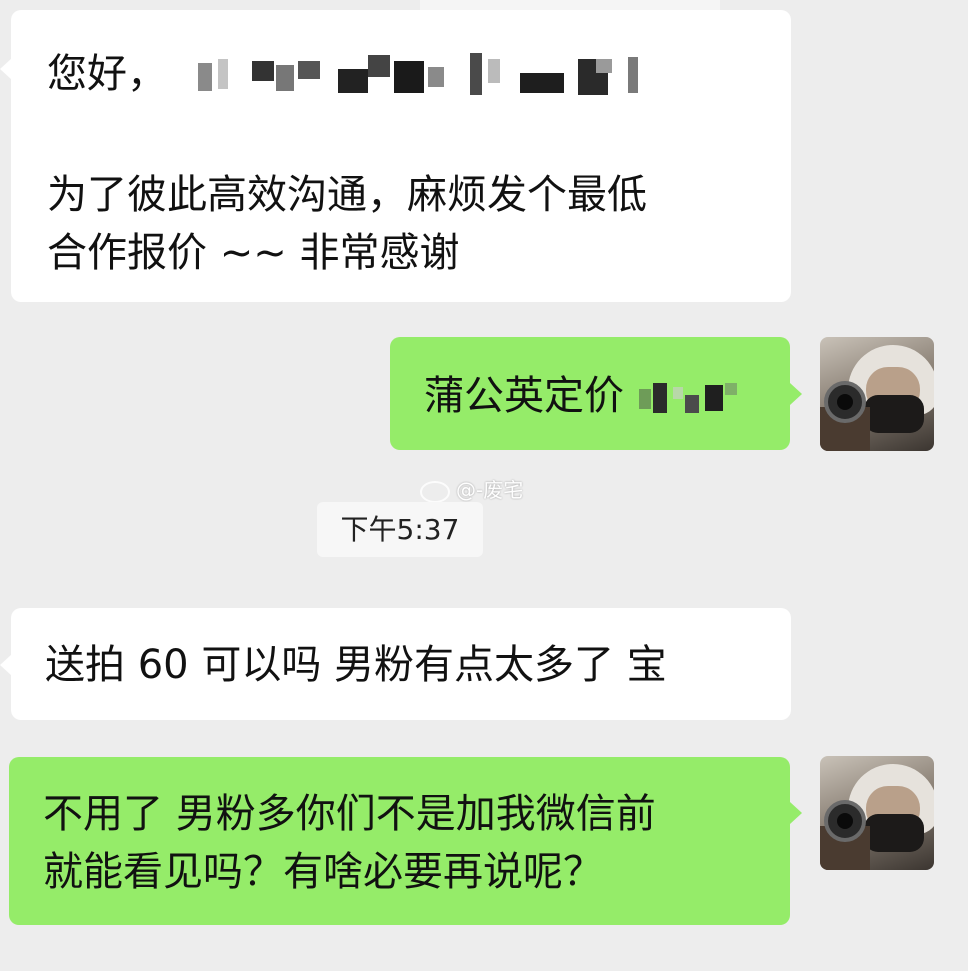  I want to click on price-text: 蒲公英定价, so click(524, 396).